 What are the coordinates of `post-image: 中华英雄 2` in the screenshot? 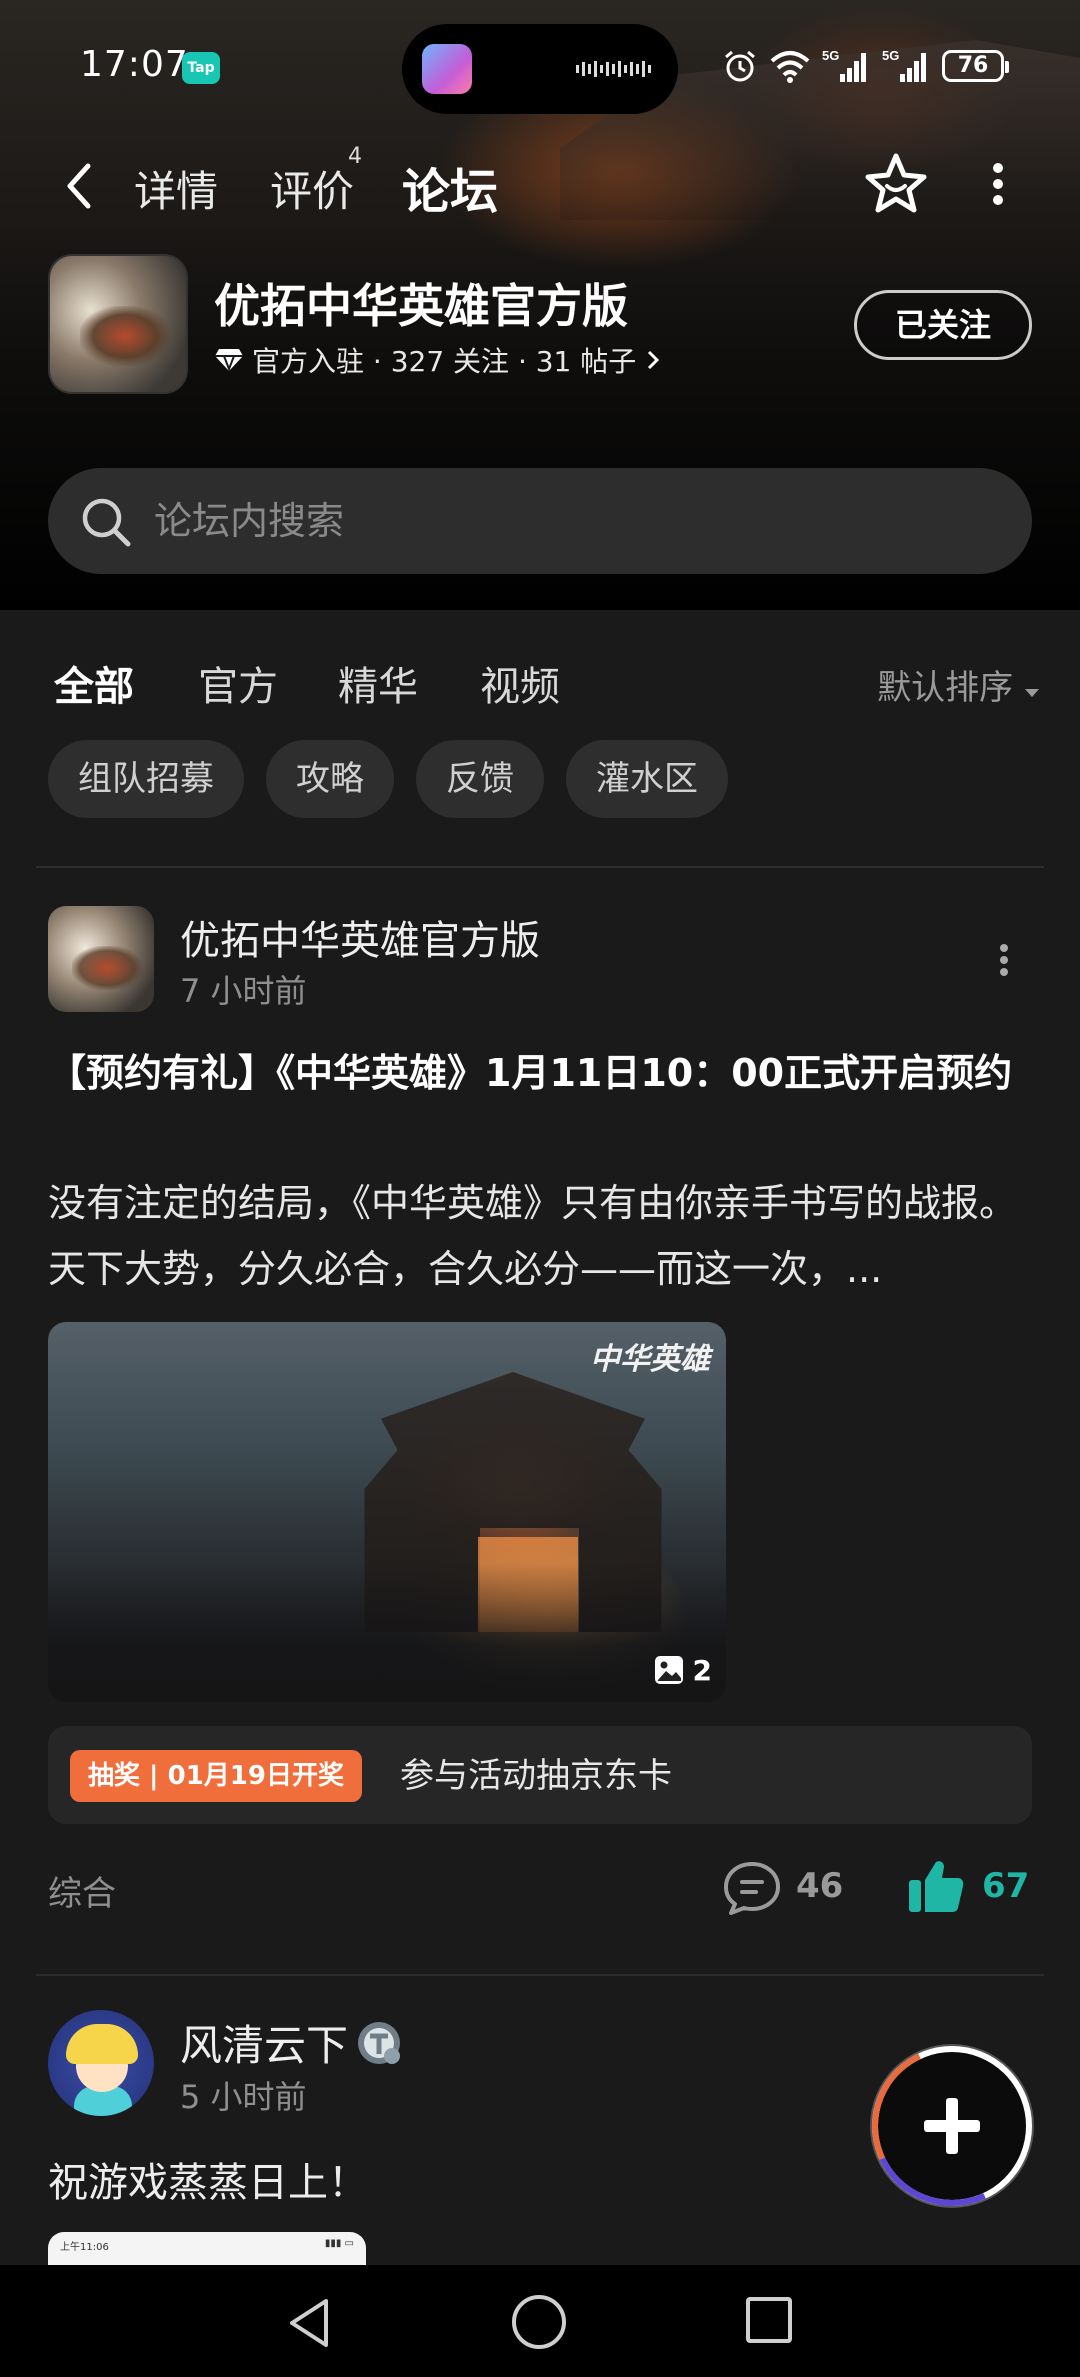 It's located at (387, 1512).